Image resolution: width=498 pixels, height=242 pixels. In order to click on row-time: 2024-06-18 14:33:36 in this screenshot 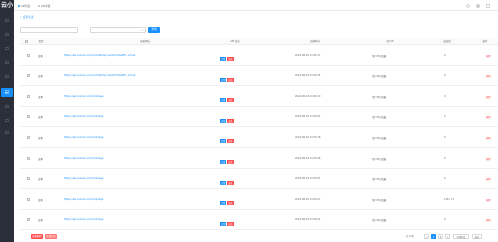, I will do `click(308, 158)`.